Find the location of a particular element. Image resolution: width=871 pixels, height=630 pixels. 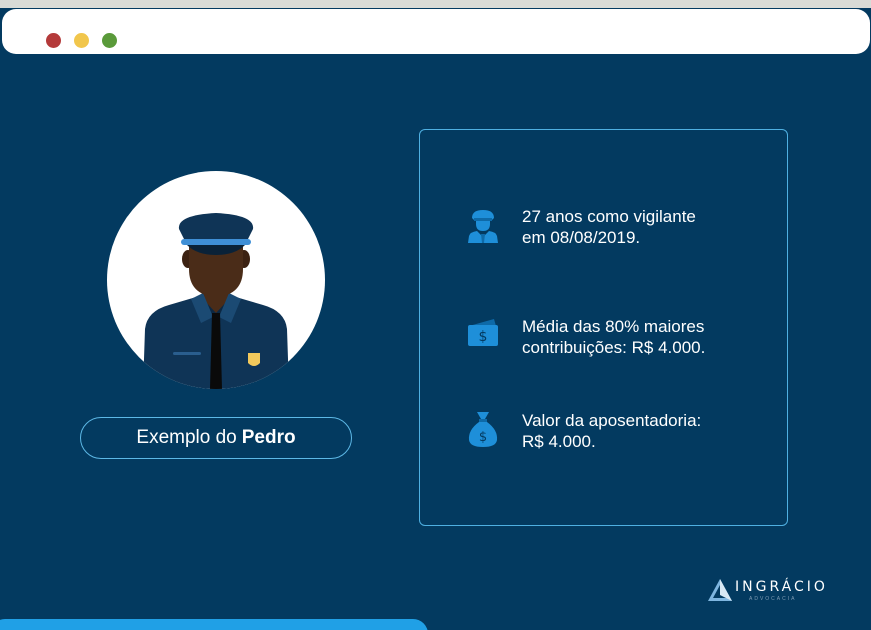

top-strip is located at coordinates (435, 4).